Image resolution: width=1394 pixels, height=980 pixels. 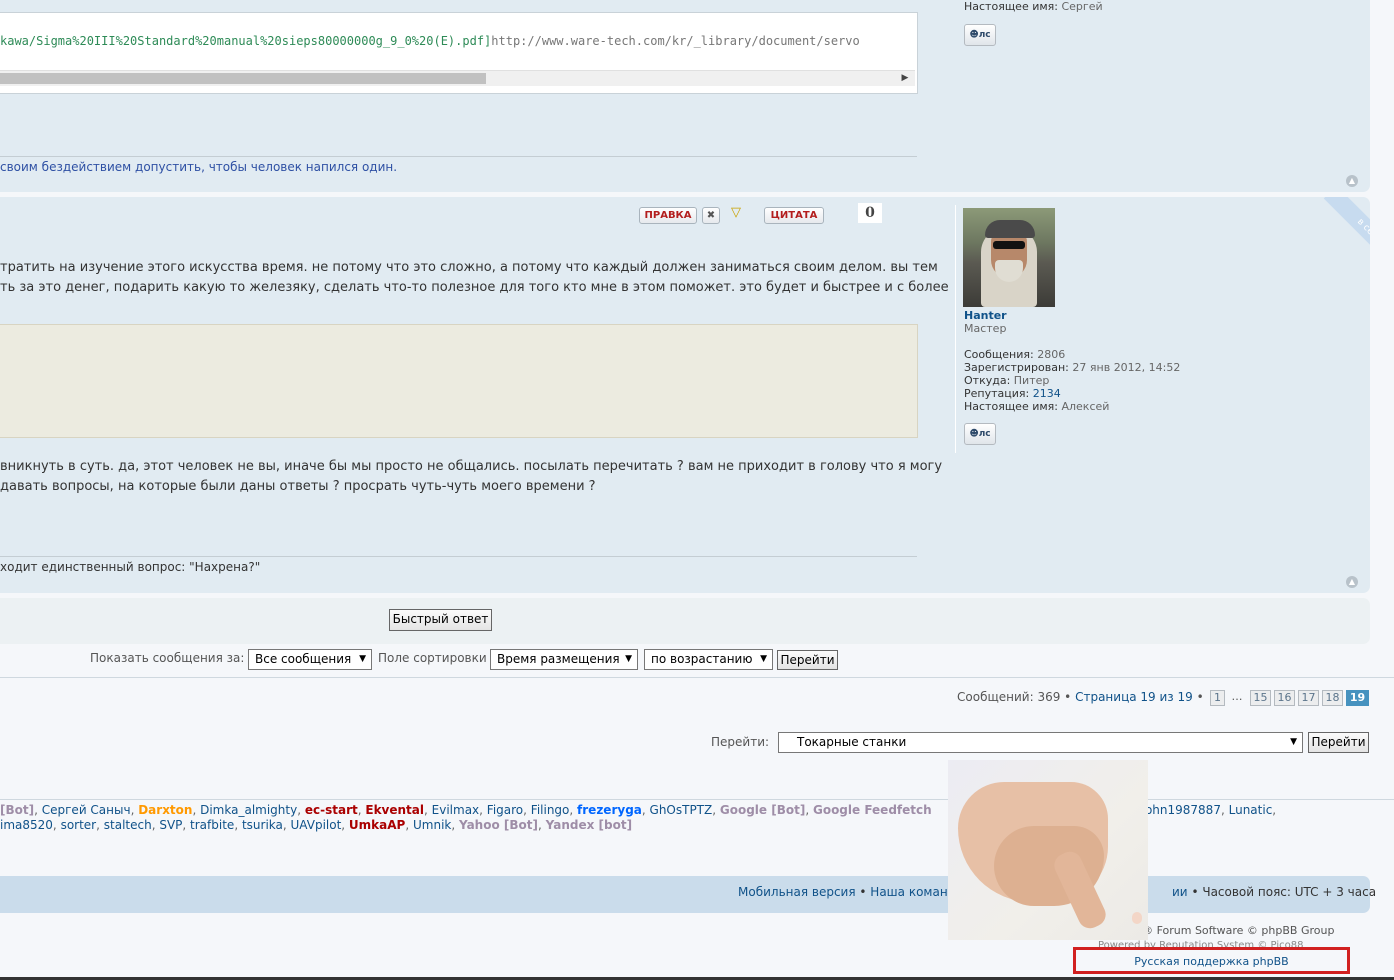 What do you see at coordinates (26, 825) in the screenshot?
I see `online-user-link: ima8520` at bounding box center [26, 825].